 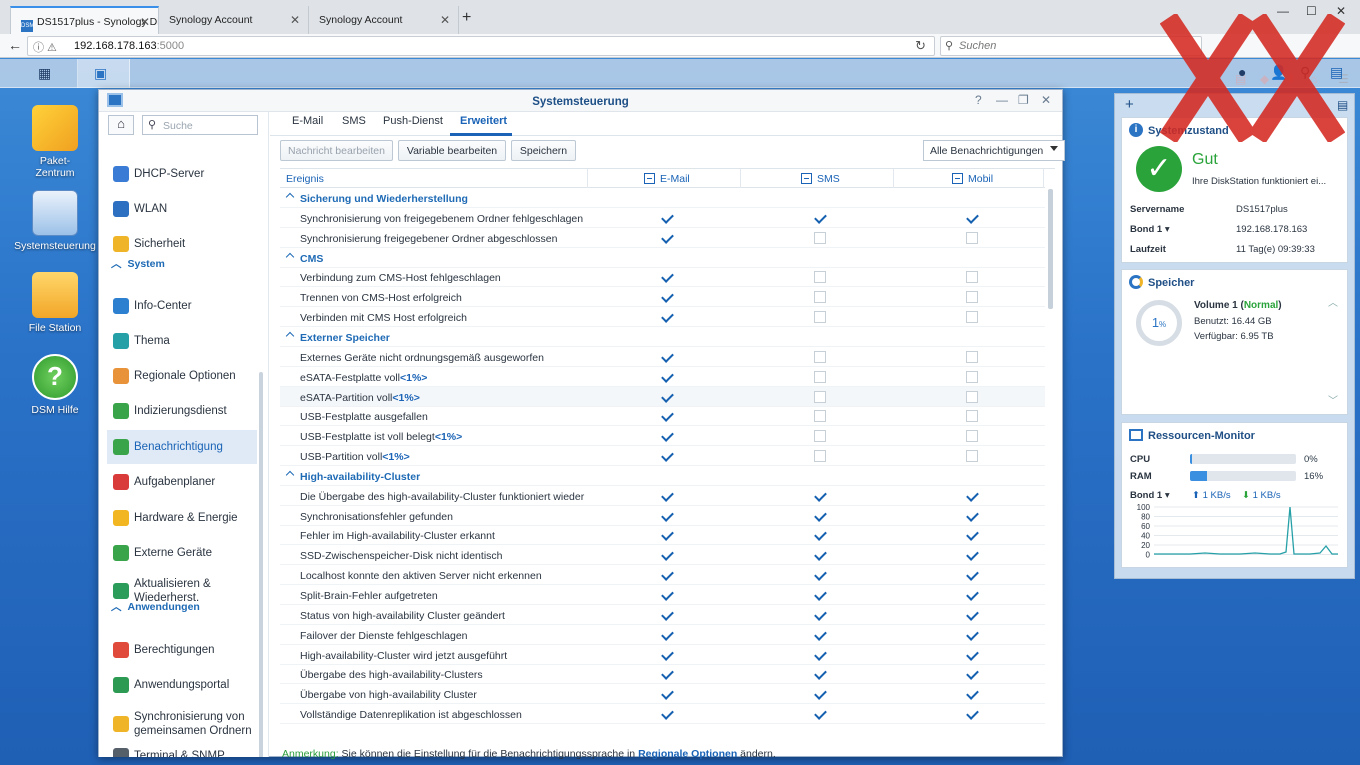 What do you see at coordinates (662, 476) in the screenshot?
I see `table-group-row: High-availability-Cluster` at bounding box center [662, 476].